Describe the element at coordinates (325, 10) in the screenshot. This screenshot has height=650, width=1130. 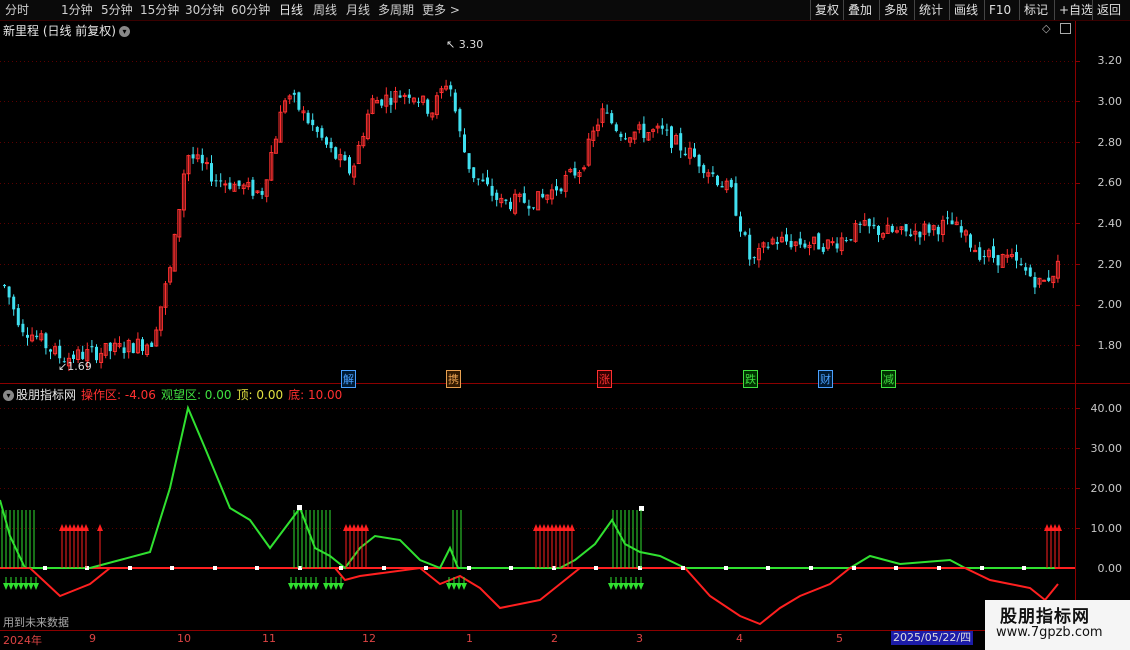
I see `tab-weekly: 周线` at that location.